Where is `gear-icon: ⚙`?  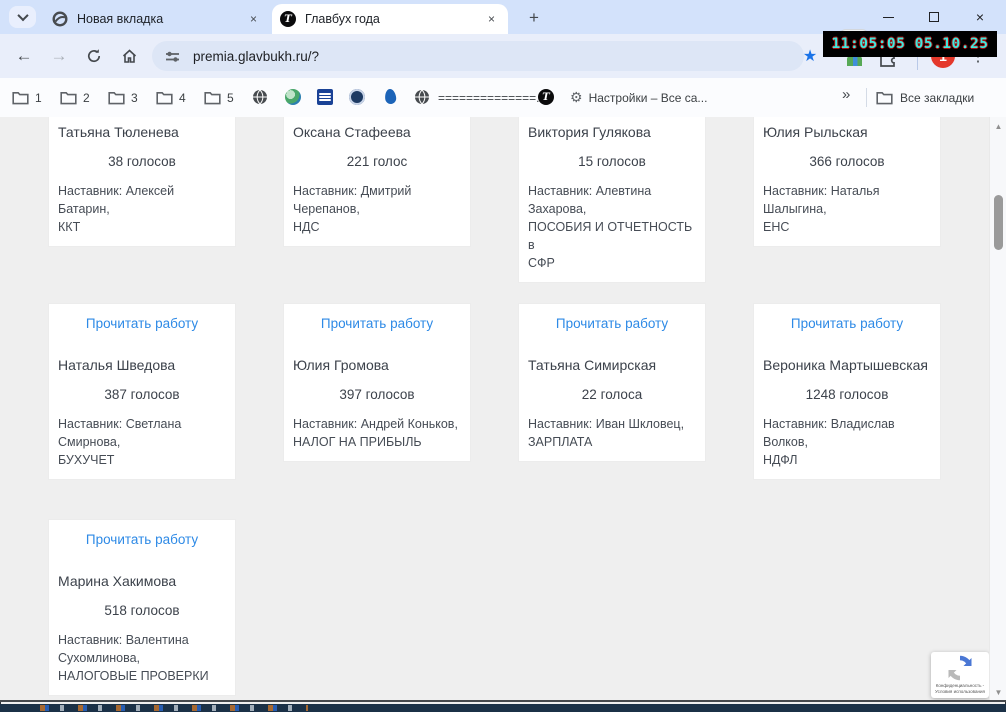 gear-icon: ⚙ is located at coordinates (576, 97).